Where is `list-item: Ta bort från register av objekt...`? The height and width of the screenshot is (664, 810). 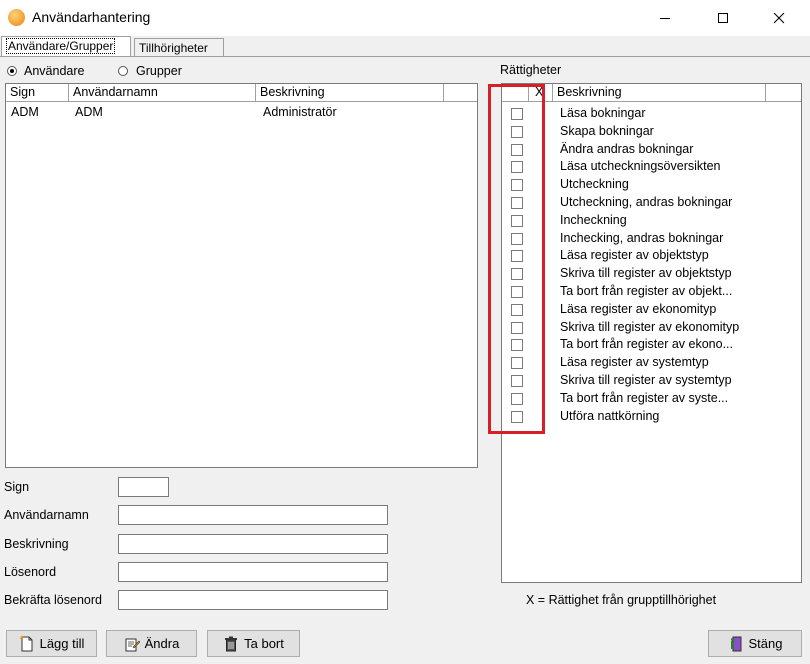
list-item: Ta bort från register av objekt... is located at coordinates (651, 292).